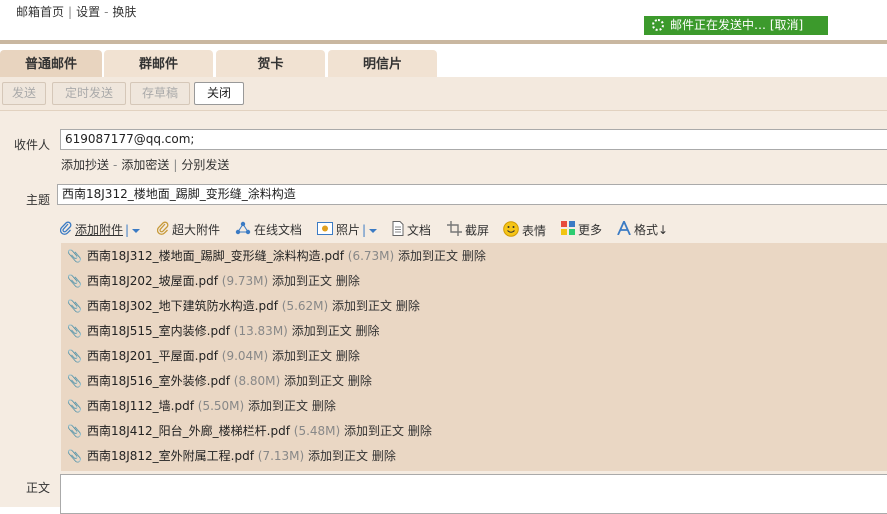  I want to click on attachment-size: (9.73M), so click(245, 281).